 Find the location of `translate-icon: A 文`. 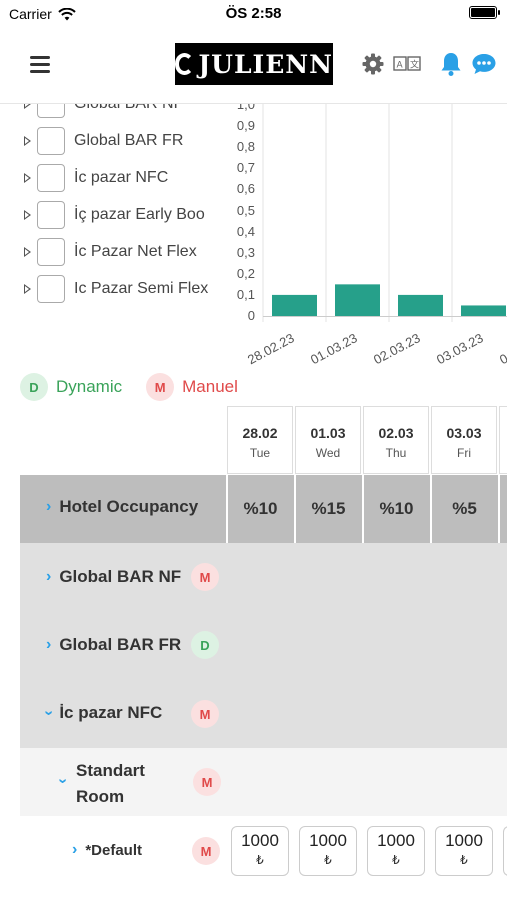

translate-icon: A 文 is located at coordinates (407, 64).